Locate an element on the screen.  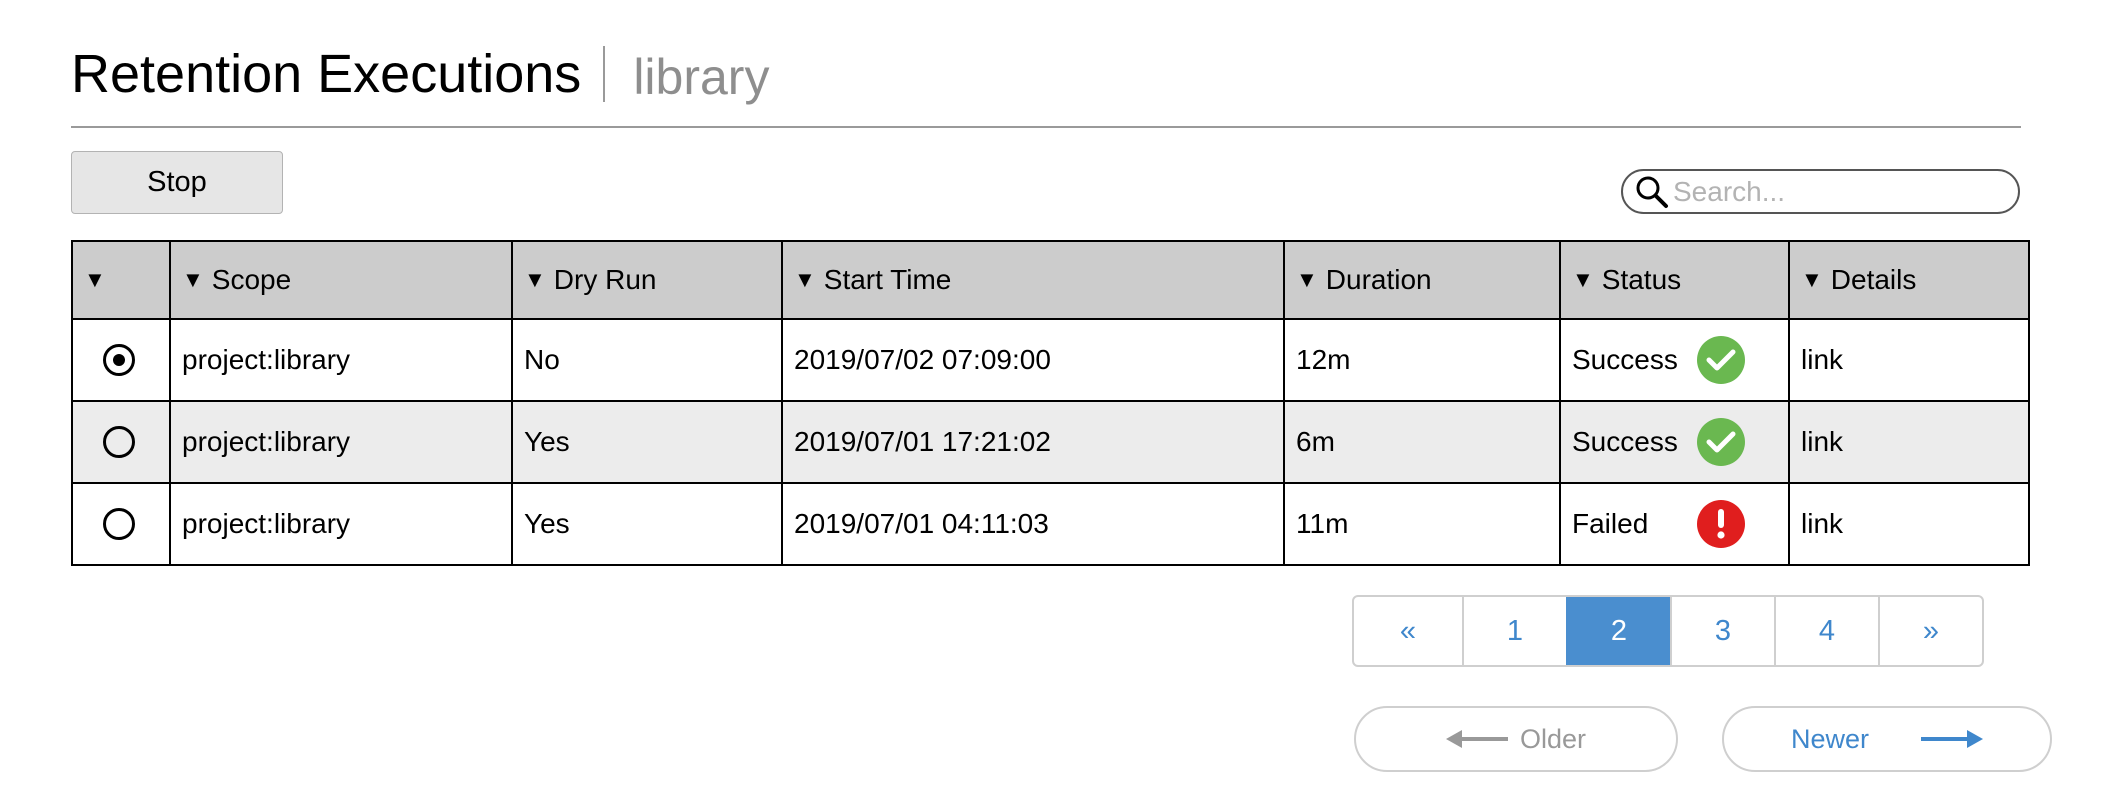
row-radio-selected is located at coordinates (119, 360).